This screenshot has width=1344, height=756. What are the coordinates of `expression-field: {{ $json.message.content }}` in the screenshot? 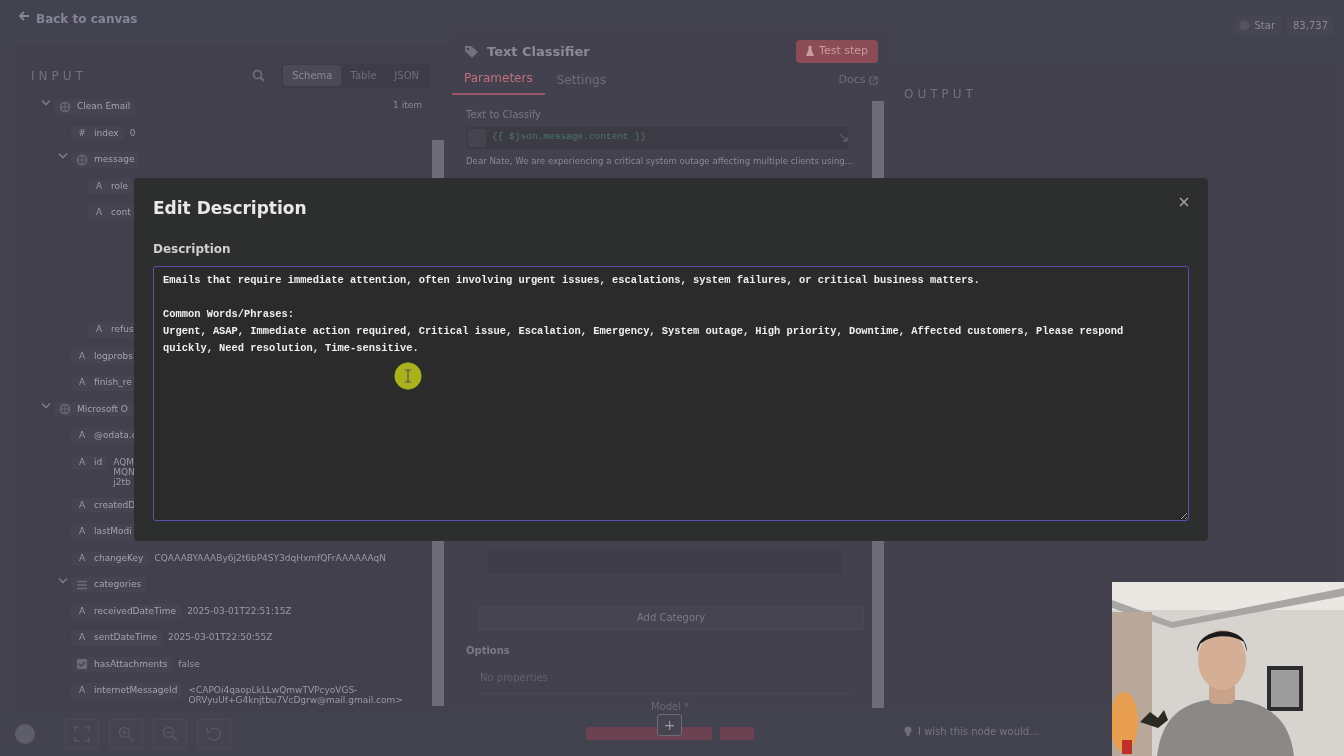 It's located at (657, 137).